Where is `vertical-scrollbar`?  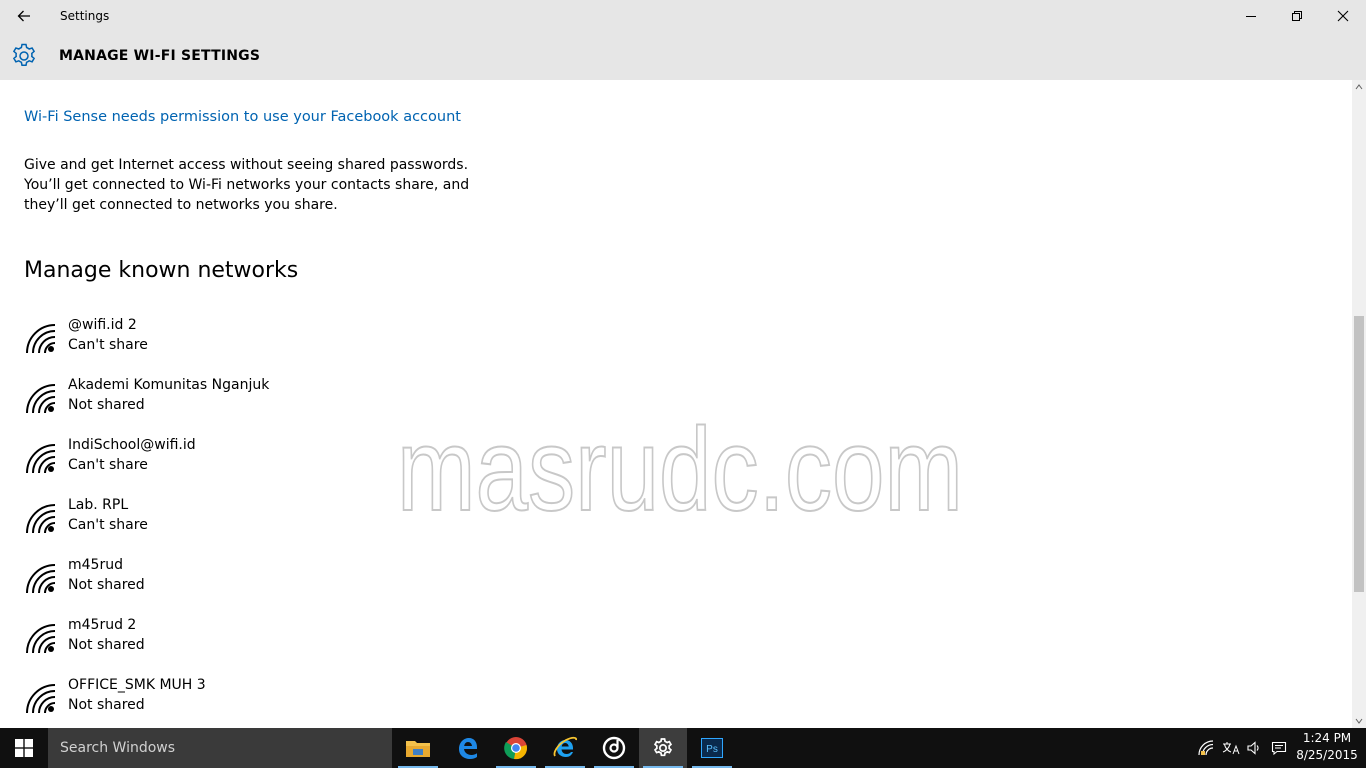 vertical-scrollbar is located at coordinates (1359, 404).